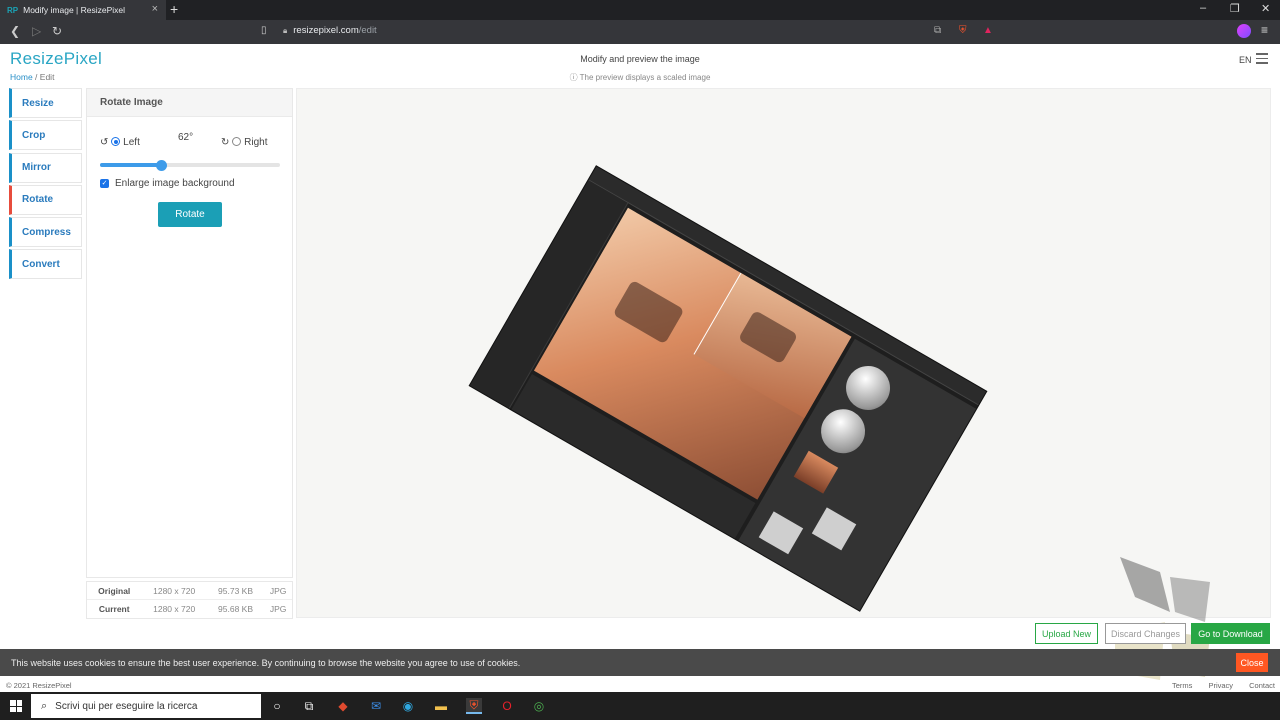  Describe the element at coordinates (174, 609) in the screenshot. I see `dimensions-cell: 1280 x 720` at that location.